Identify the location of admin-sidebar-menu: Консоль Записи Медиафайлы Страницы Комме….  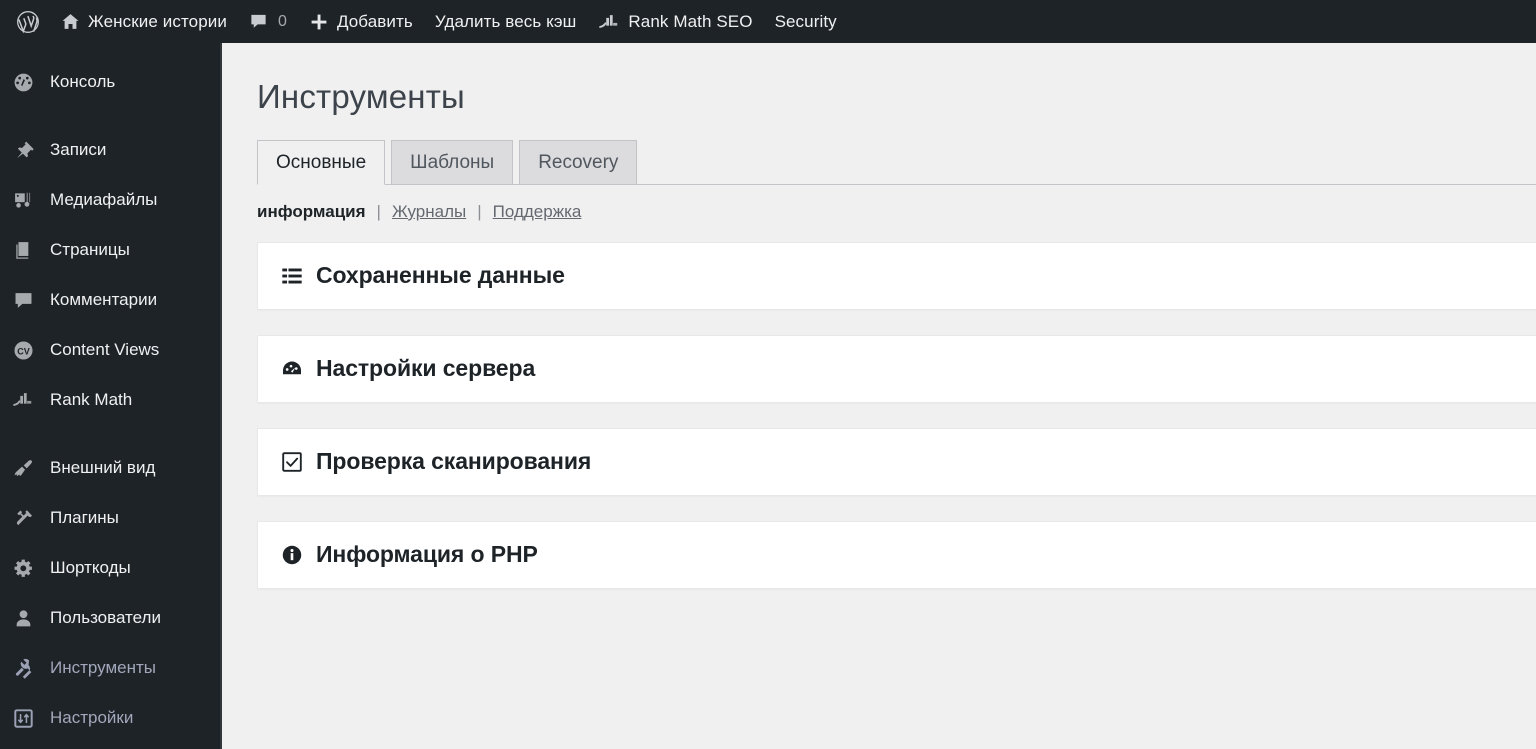
(111, 396).